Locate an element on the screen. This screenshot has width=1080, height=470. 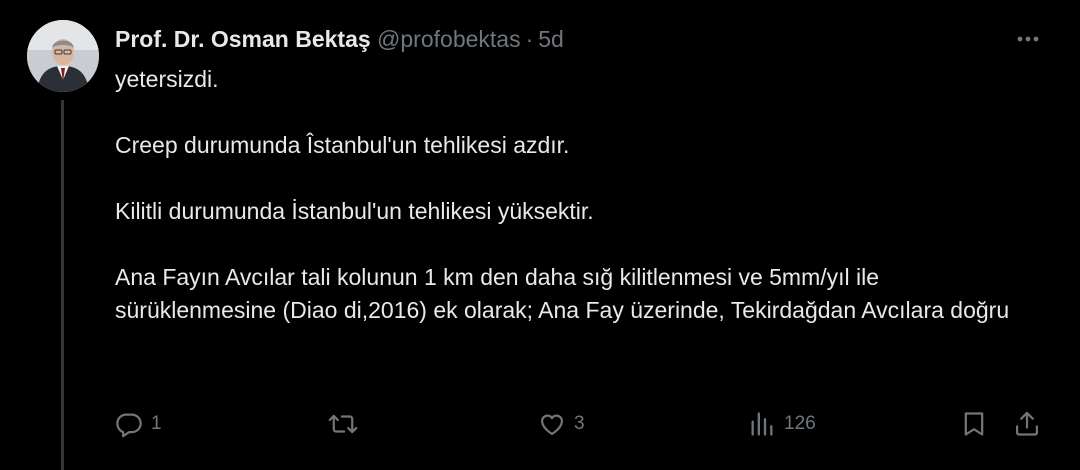
views-icon is located at coordinates (762, 424).